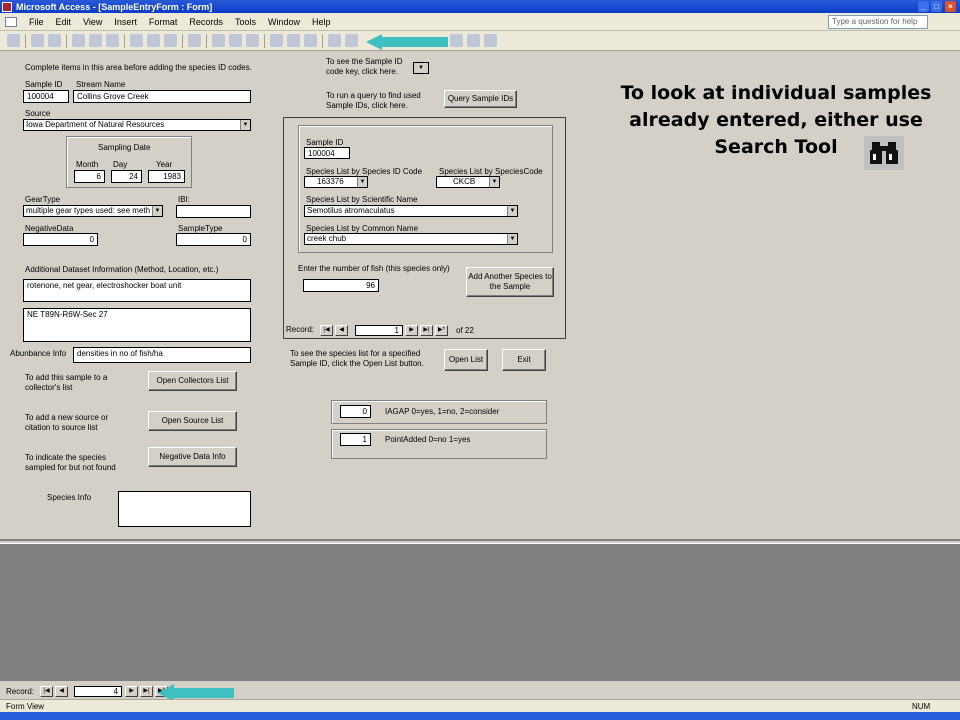  What do you see at coordinates (480, 705) in the screenshot?
I see `status-bar: Form View NUM` at bounding box center [480, 705].